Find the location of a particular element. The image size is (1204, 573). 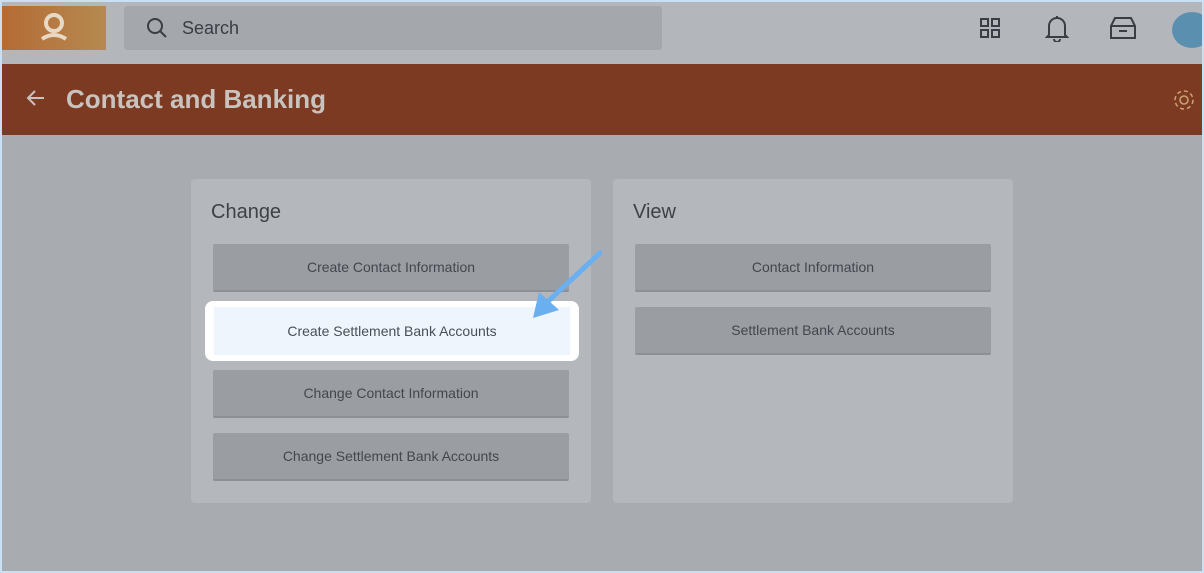

logo is located at coordinates (54, 28).